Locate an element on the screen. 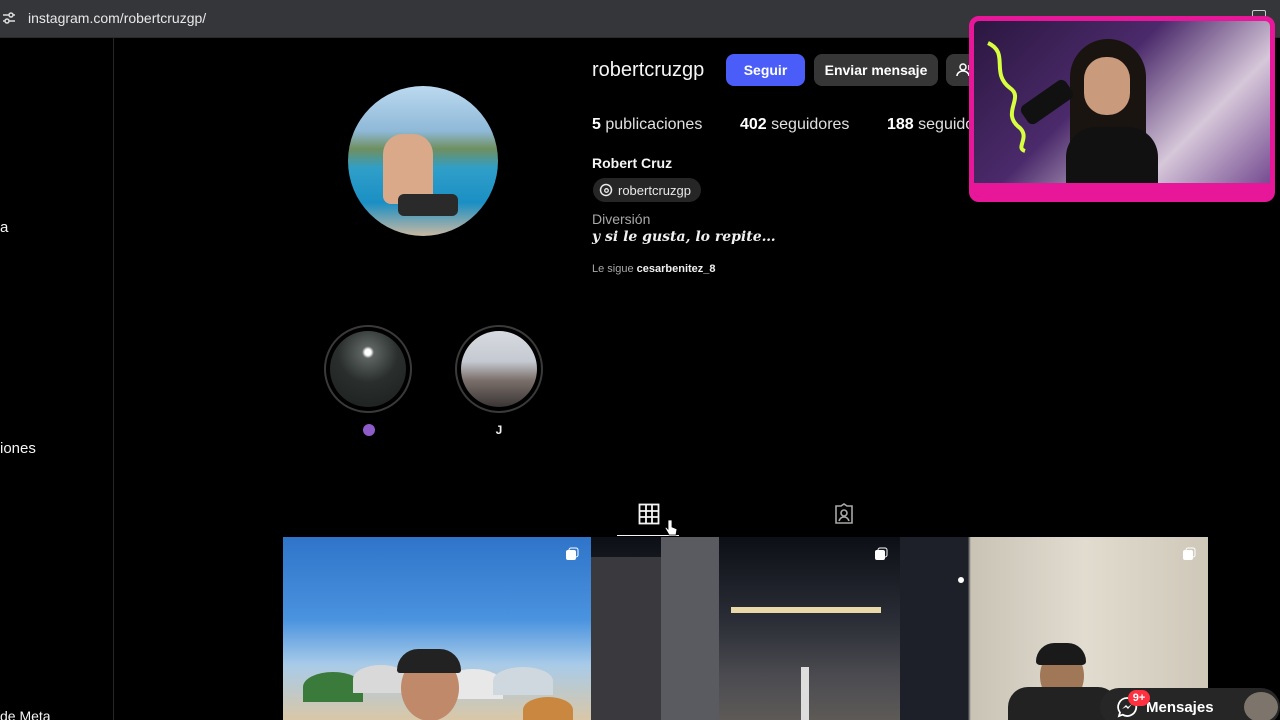 The height and width of the screenshot is (720, 1280). threads-link: robertcruzgp is located at coordinates (647, 190).